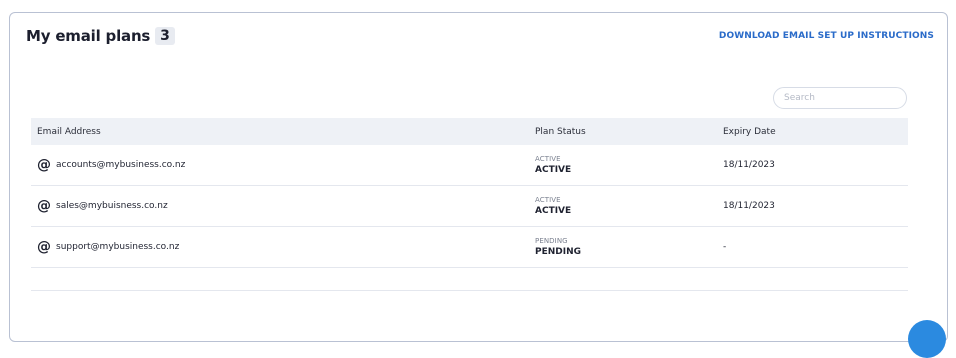 Image resolution: width=956 pixels, height=358 pixels. Describe the element at coordinates (815, 132) in the screenshot. I see `column-header-expiry: Expiry Date` at that location.